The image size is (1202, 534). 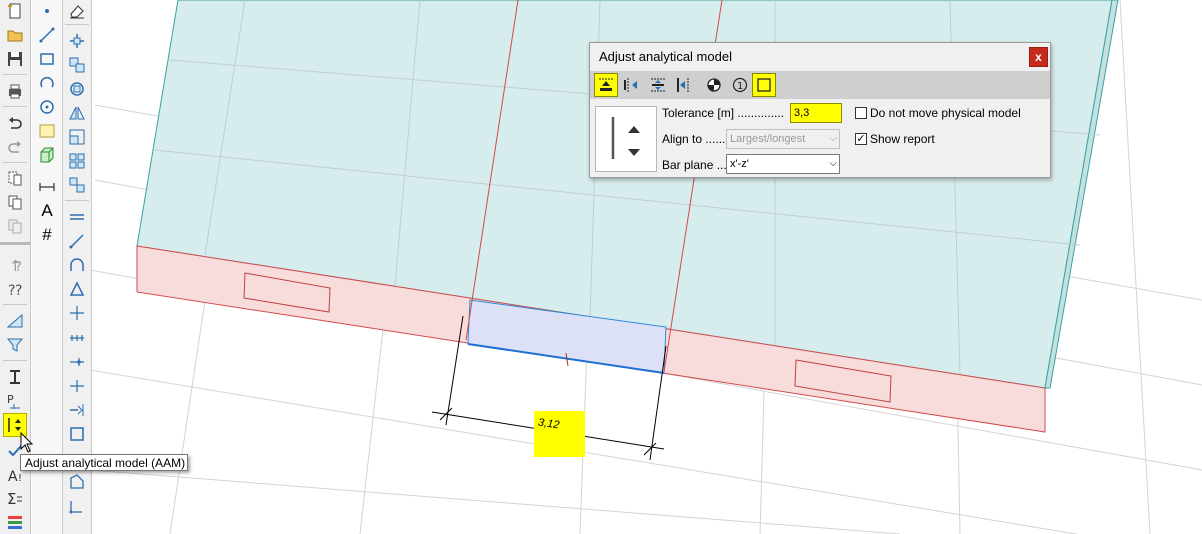 I want to click on svg-text: P, so click(x=10, y=399).